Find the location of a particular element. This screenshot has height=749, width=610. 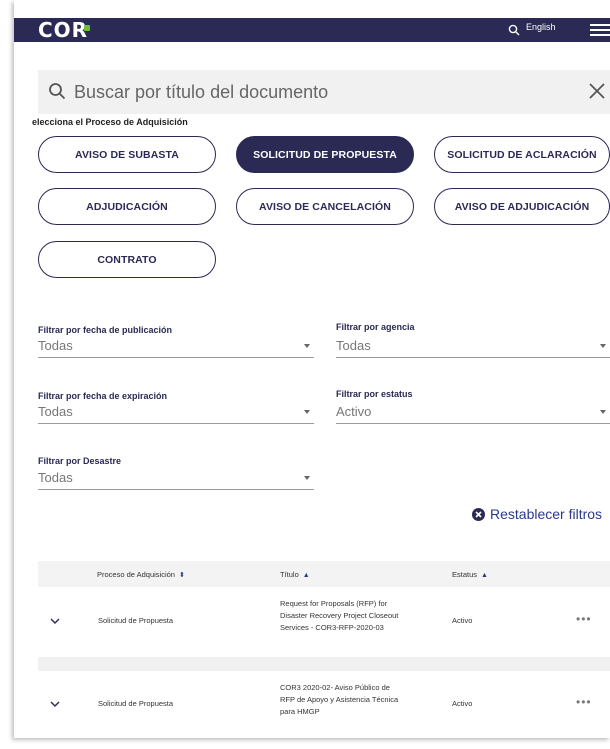

column-header-status-label: Estatus is located at coordinates (465, 574).